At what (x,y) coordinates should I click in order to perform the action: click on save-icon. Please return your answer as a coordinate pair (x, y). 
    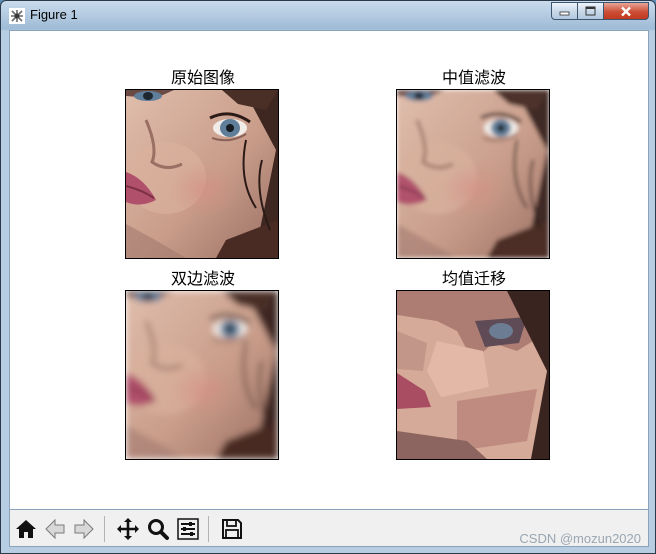
    Looking at the image, I should click on (232, 529).